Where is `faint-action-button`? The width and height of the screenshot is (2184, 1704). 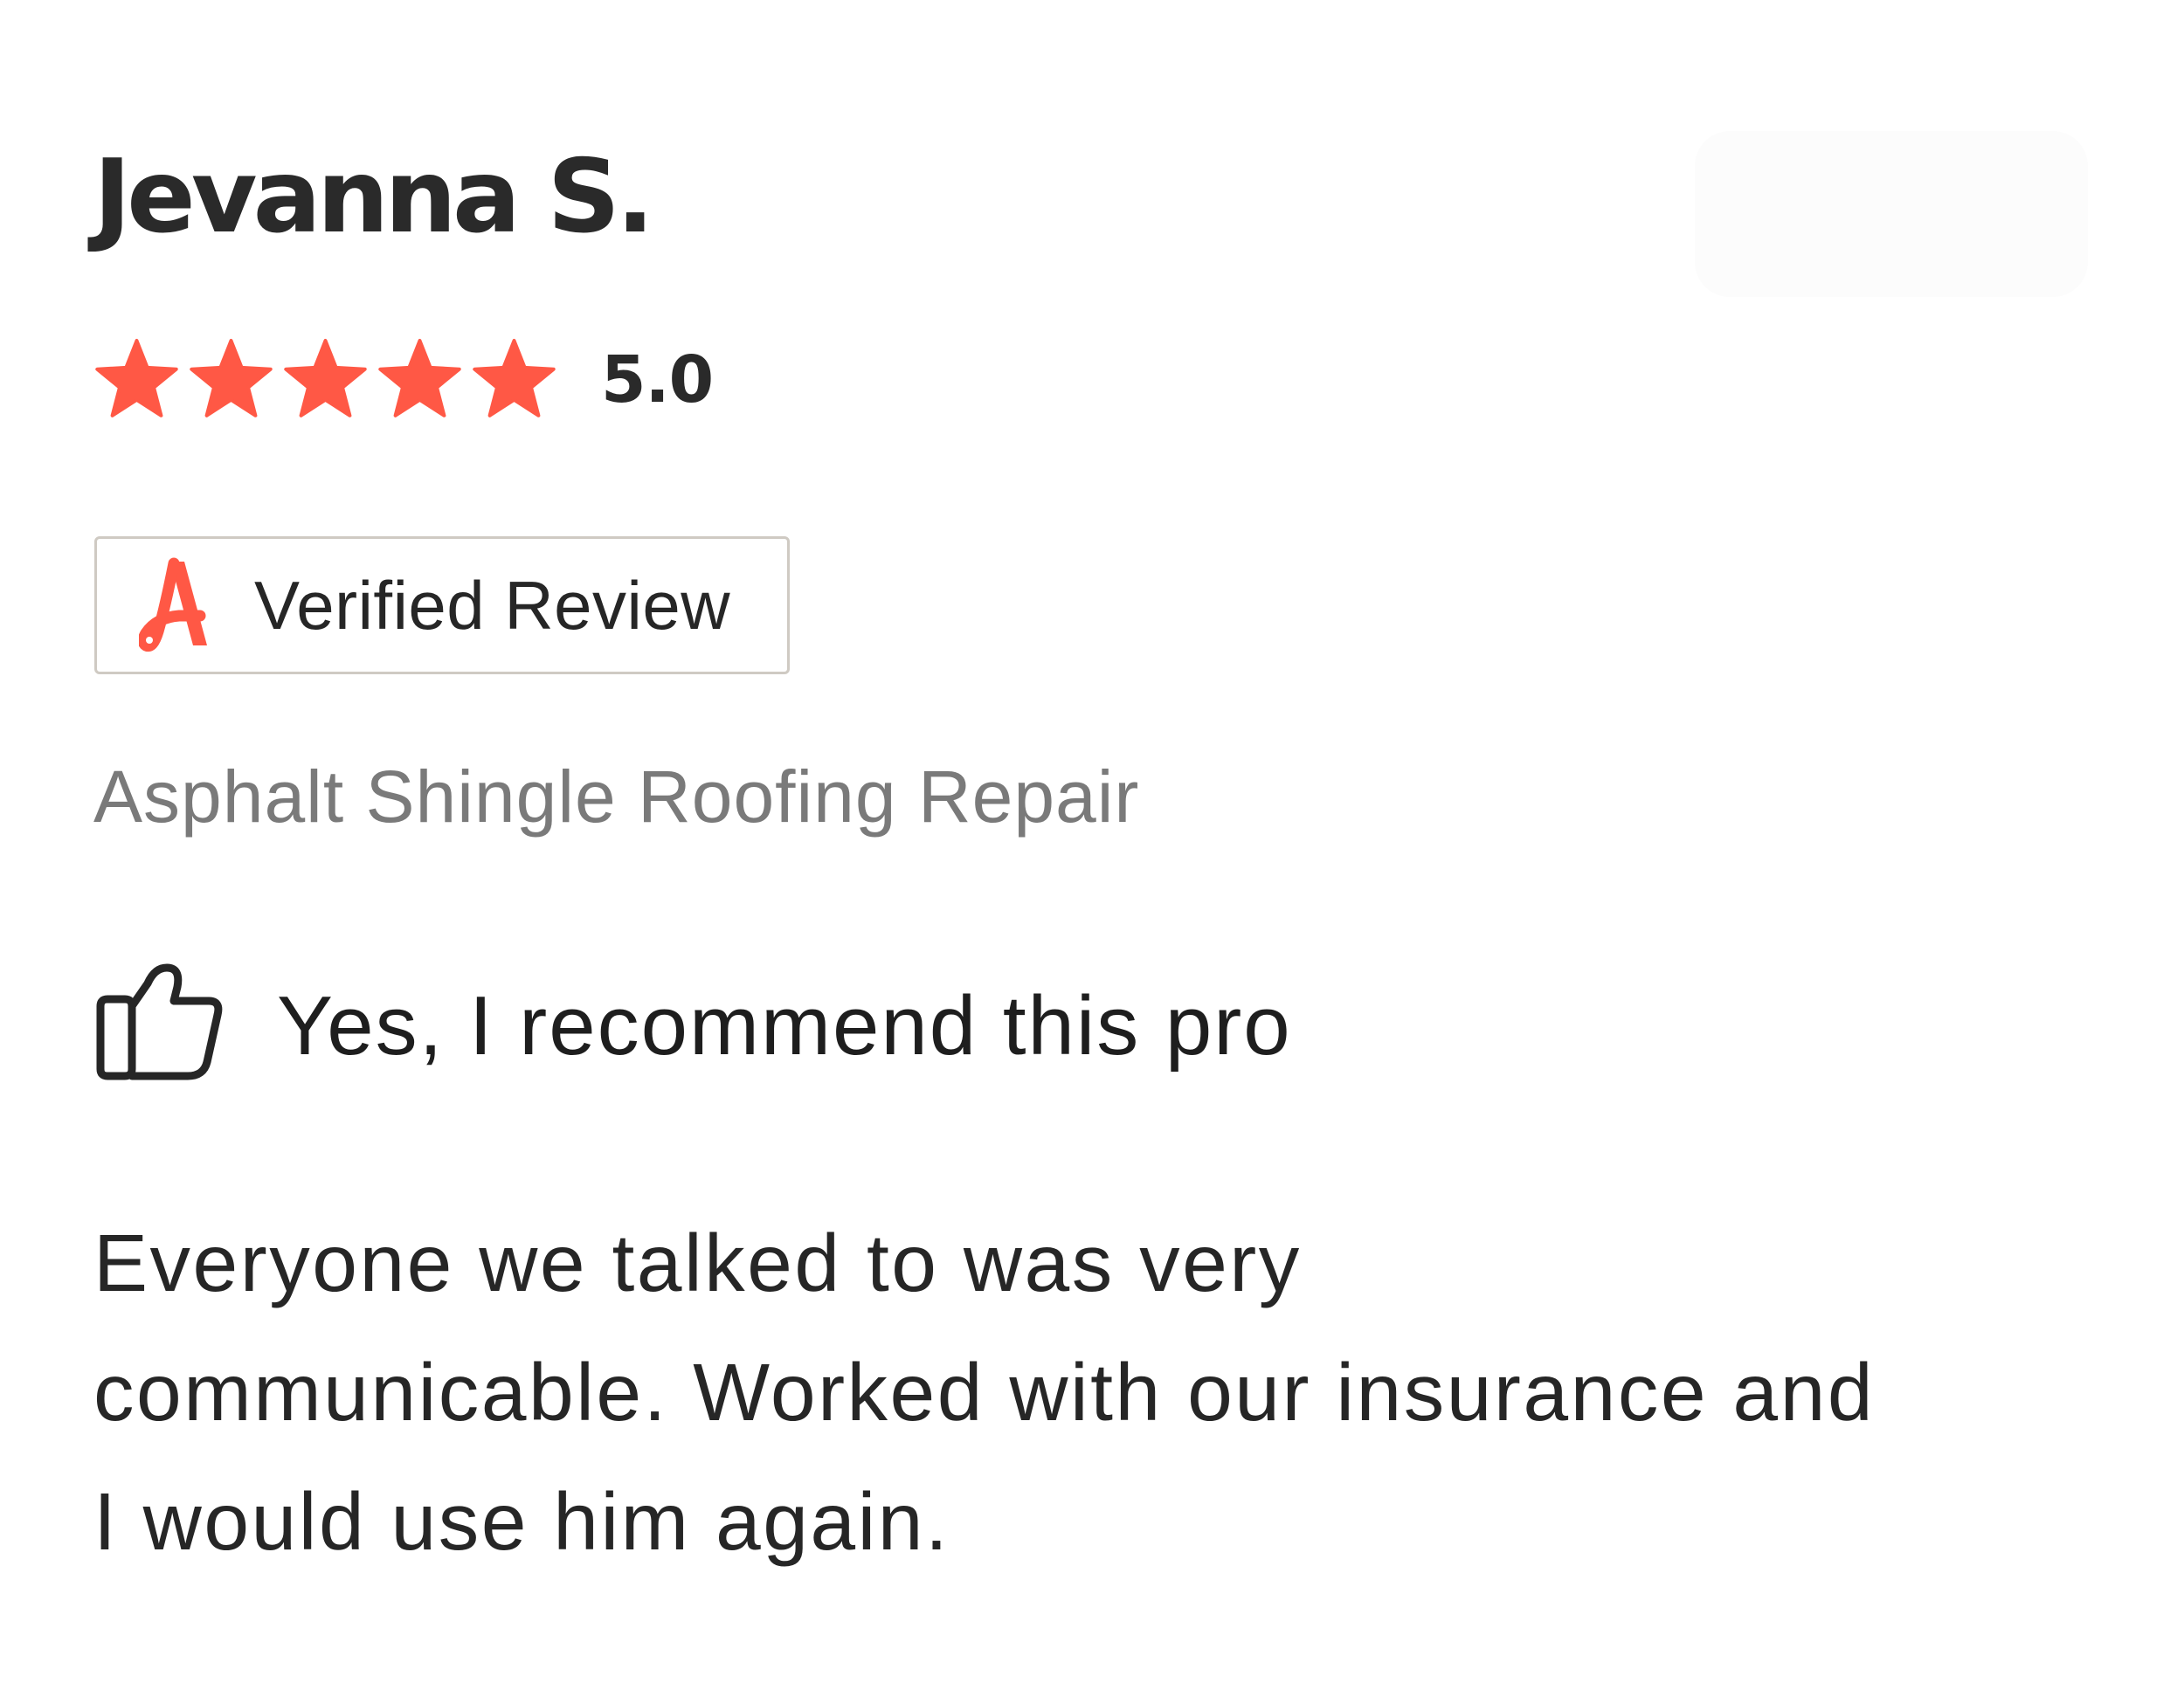
faint-action-button is located at coordinates (1891, 214).